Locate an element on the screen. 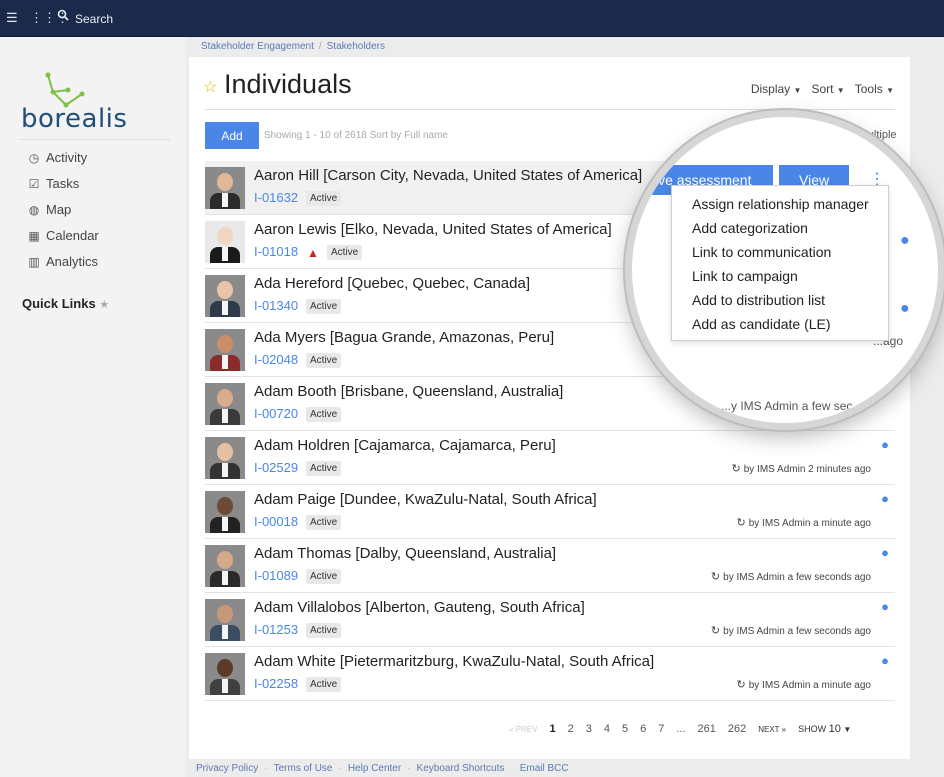  sort-dropdown: Sort ▼ is located at coordinates (827, 89).